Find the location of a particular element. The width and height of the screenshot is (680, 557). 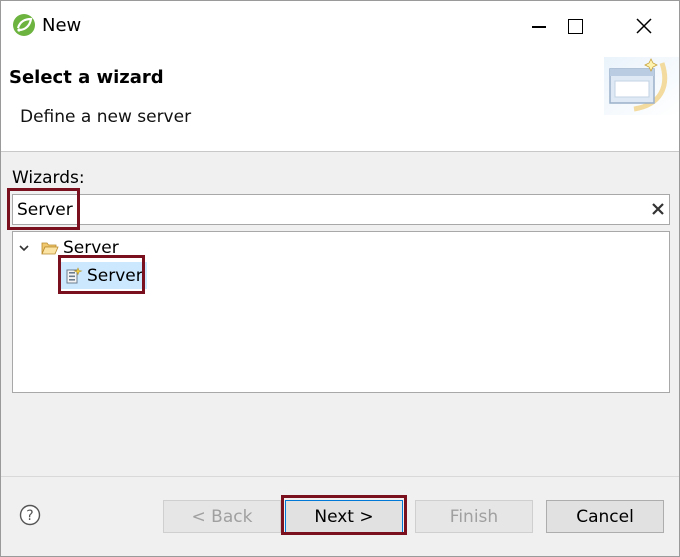

wizards-label: Wizards: is located at coordinates (48, 178).